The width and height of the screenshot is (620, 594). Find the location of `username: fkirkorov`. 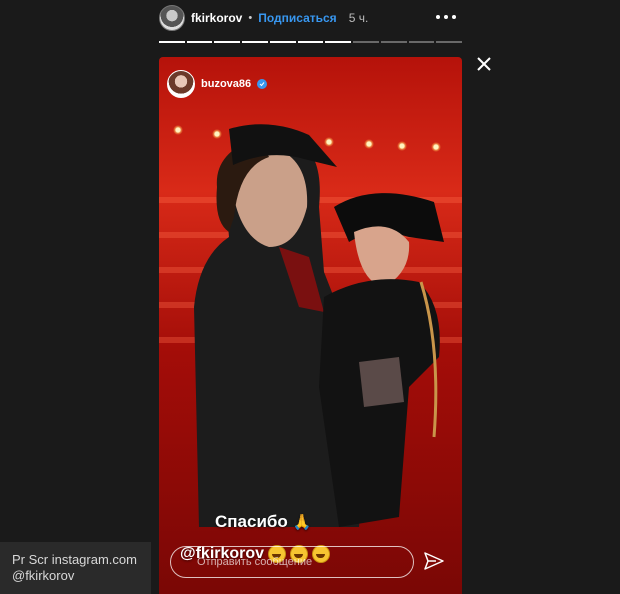

username: fkirkorov is located at coordinates (216, 18).